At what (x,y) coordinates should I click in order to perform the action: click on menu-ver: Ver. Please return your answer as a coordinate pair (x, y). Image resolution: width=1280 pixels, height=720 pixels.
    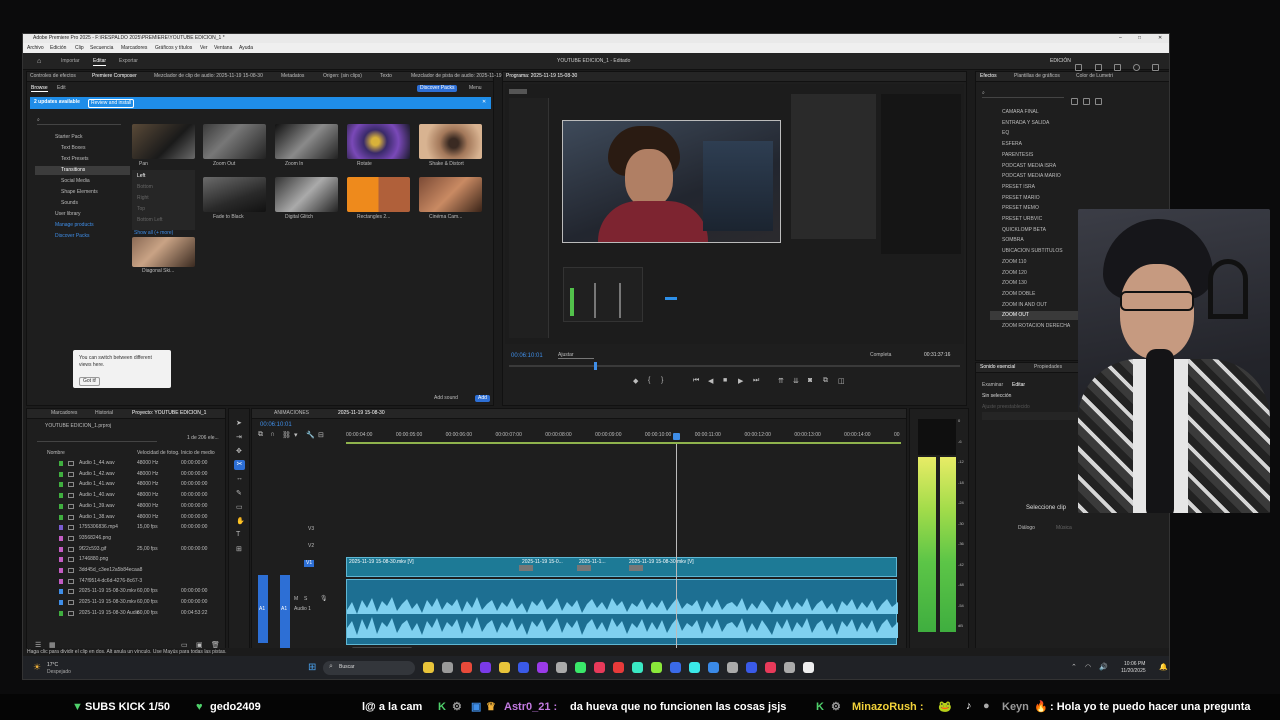
    Looking at the image, I should click on (204, 48).